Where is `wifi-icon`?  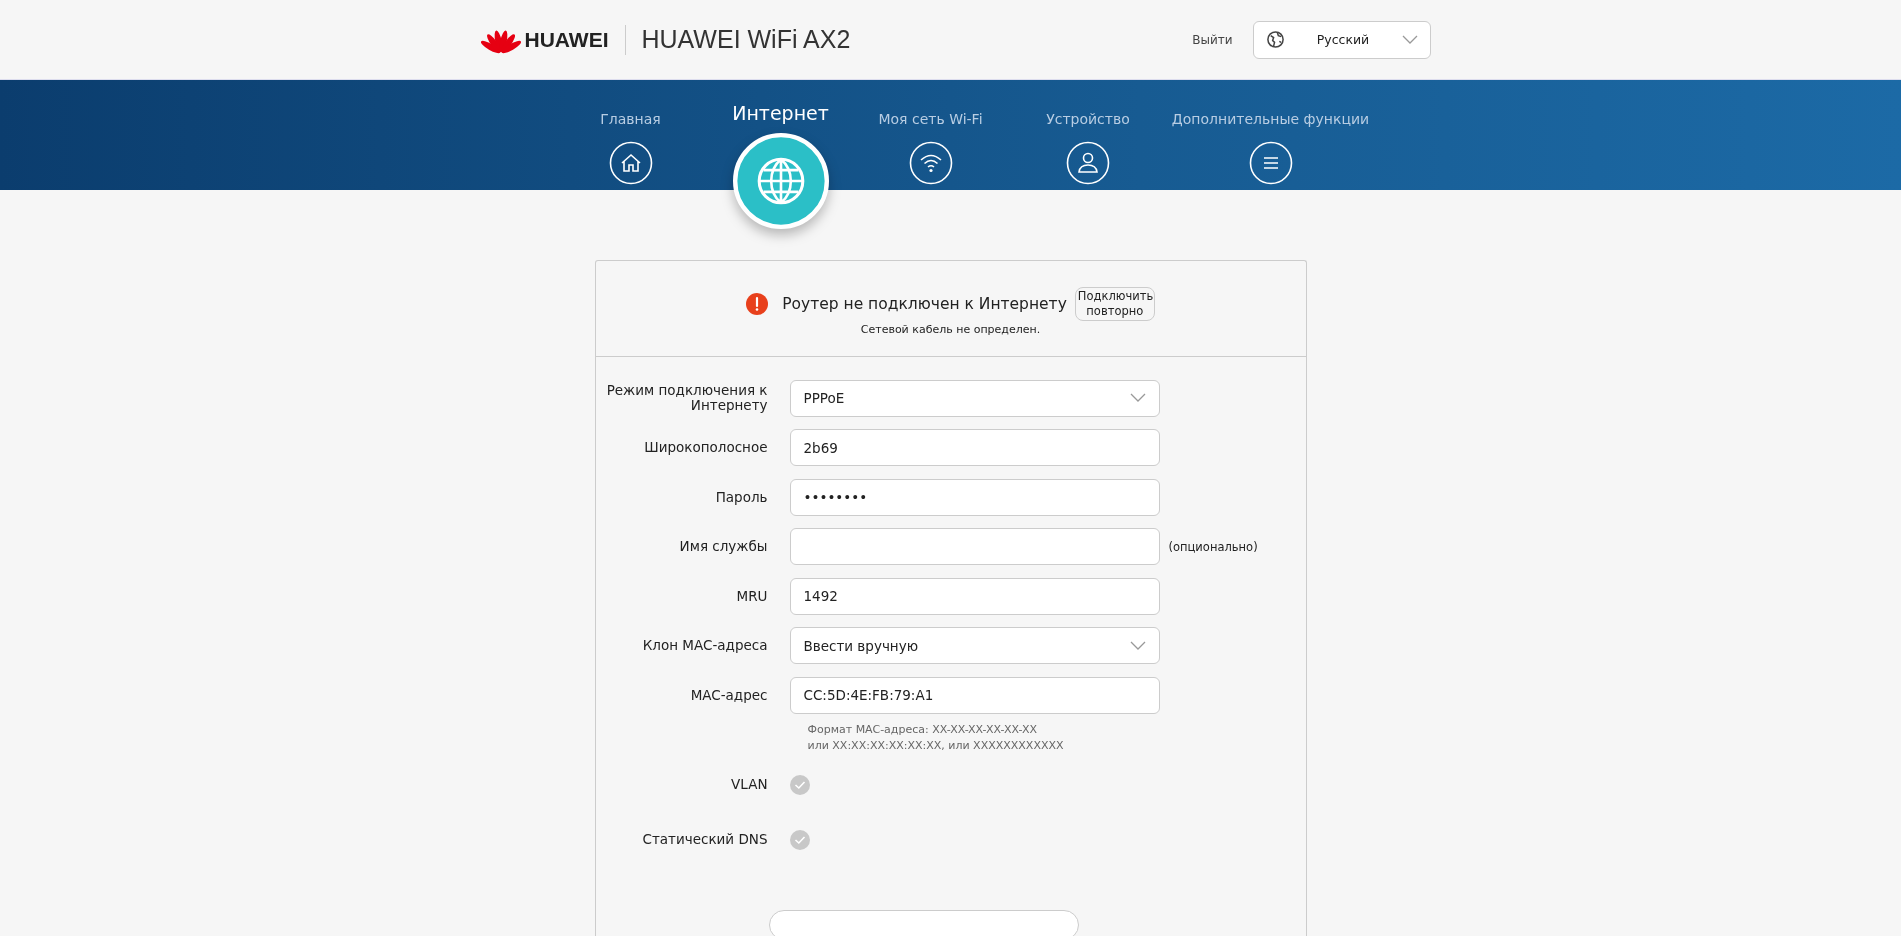 wifi-icon is located at coordinates (930, 163).